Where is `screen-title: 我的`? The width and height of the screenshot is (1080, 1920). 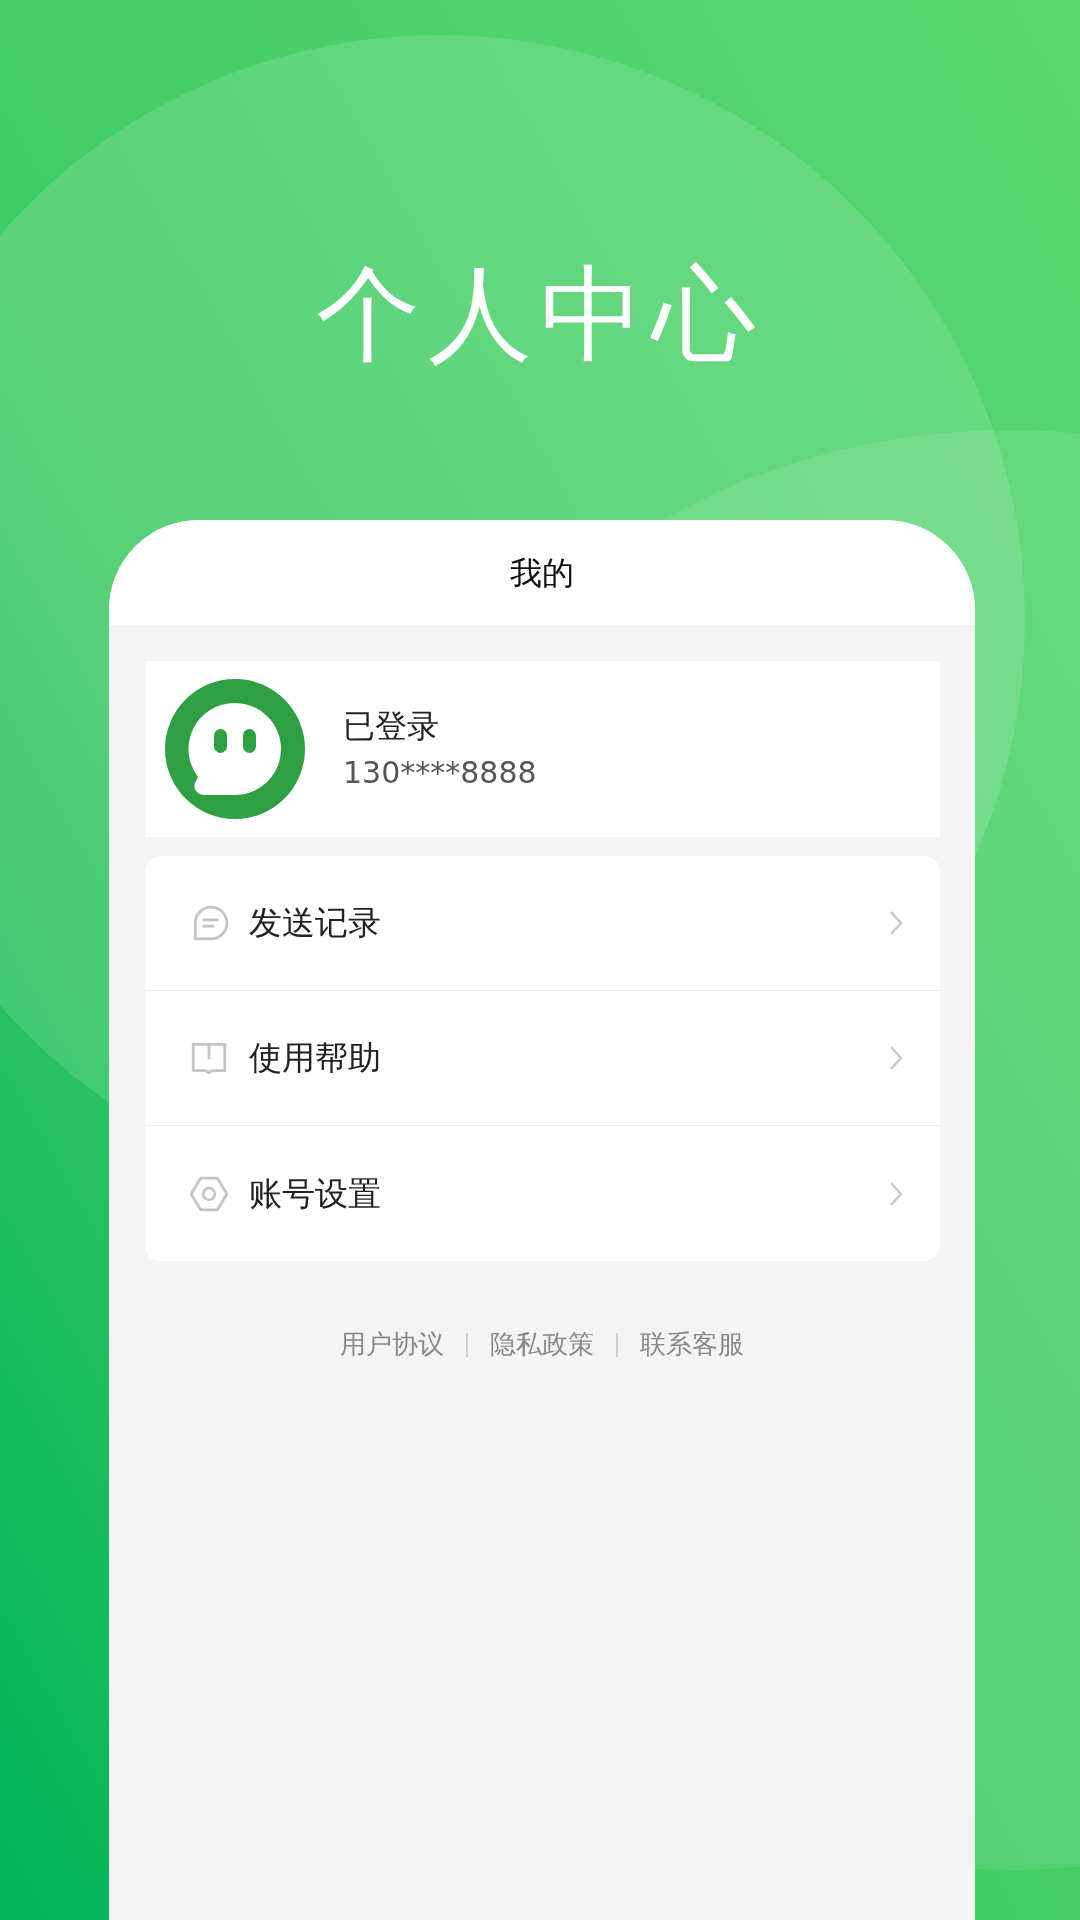
screen-title: 我的 is located at coordinates (542, 573).